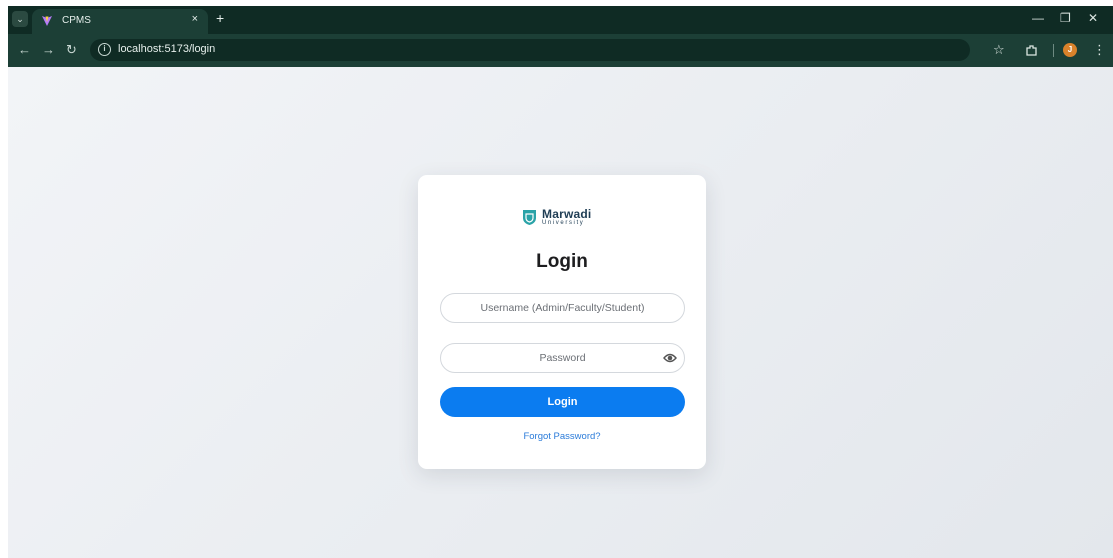  I want to click on logo-subtitle: University, so click(563, 223).